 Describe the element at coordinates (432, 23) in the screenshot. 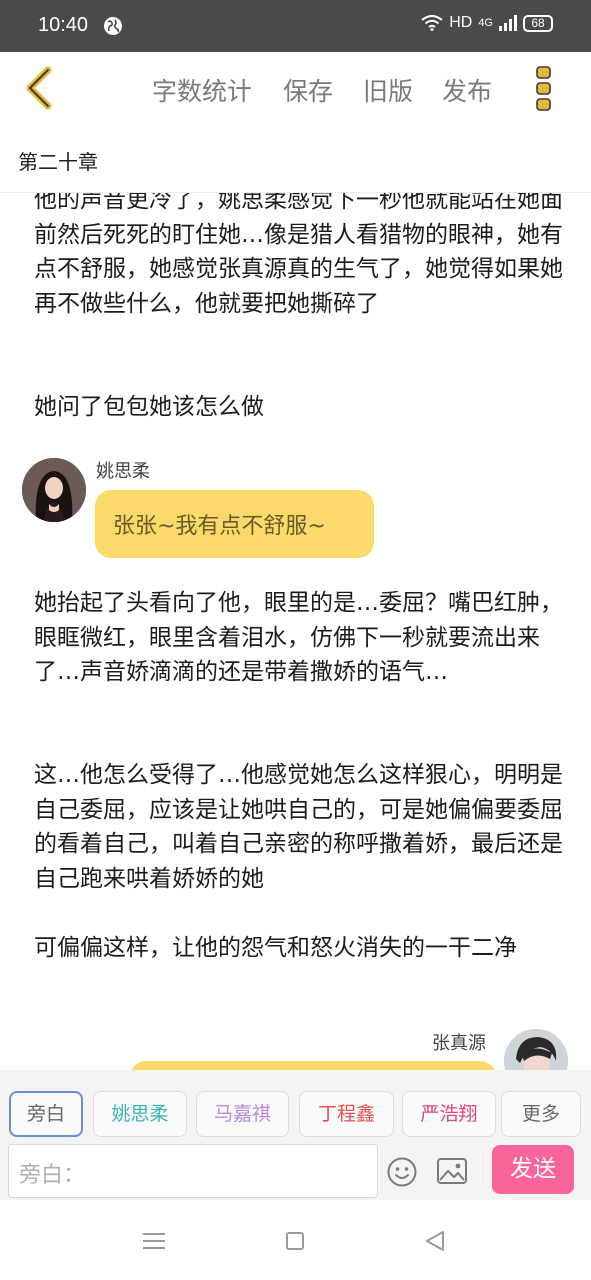

I see `wifi-icon` at that location.